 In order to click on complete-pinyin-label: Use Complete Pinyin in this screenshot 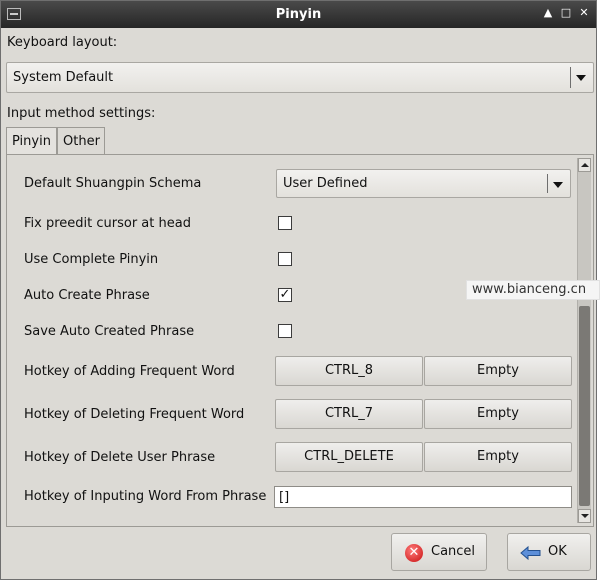, I will do `click(91, 259)`.